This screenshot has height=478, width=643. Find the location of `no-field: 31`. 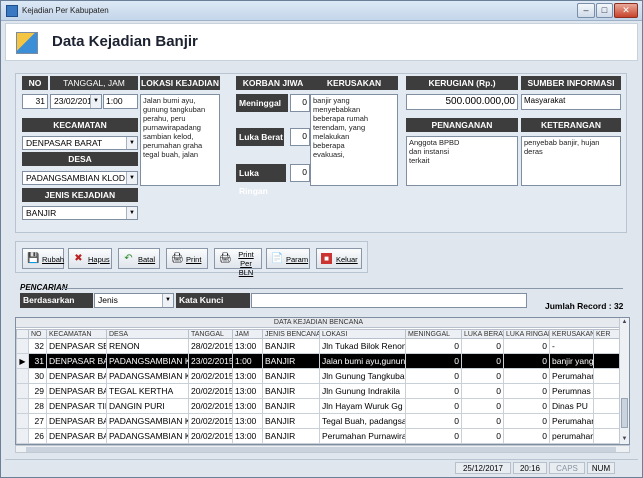

no-field: 31 is located at coordinates (35, 101).